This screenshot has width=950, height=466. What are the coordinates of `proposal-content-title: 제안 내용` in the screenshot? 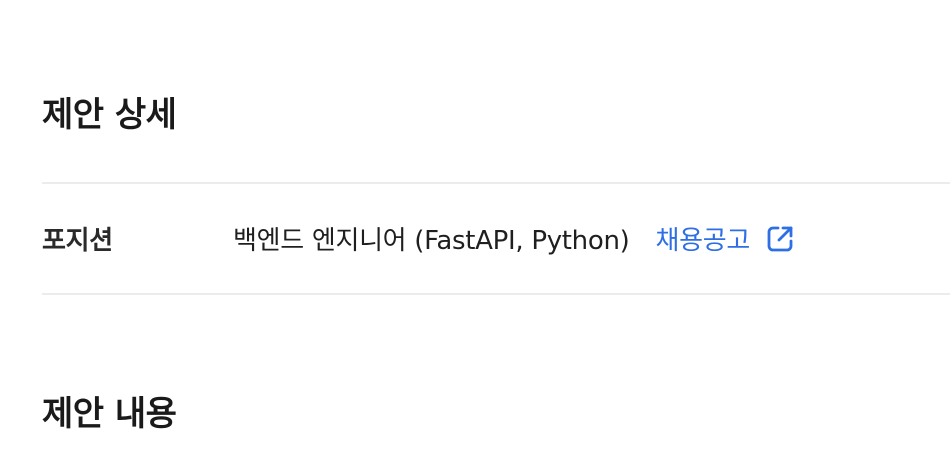 It's located at (109, 414).